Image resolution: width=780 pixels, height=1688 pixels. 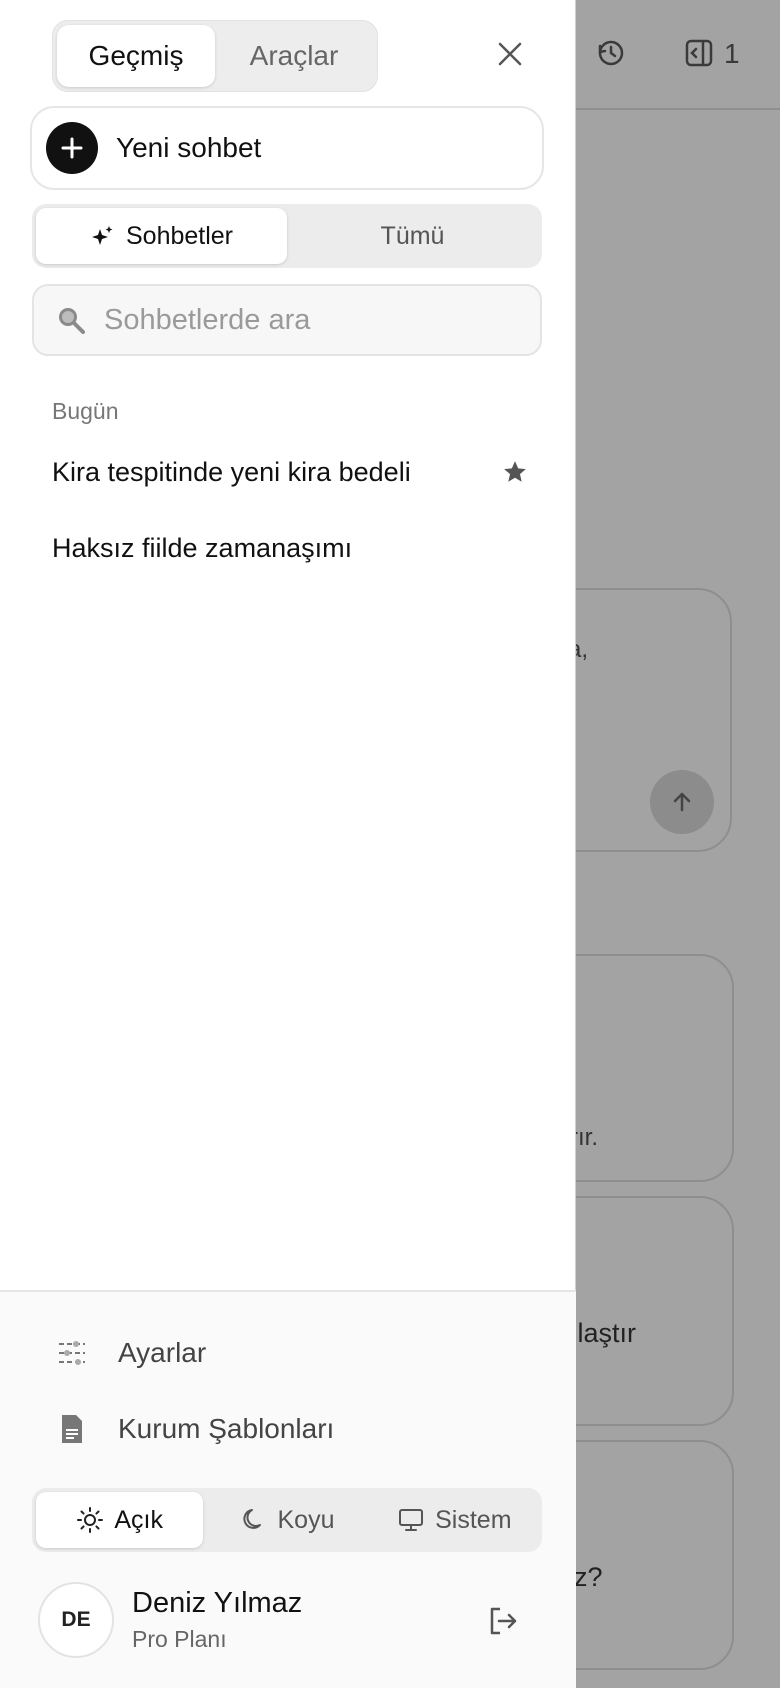 I want to click on sliders-icon, so click(x=72, y=1353).